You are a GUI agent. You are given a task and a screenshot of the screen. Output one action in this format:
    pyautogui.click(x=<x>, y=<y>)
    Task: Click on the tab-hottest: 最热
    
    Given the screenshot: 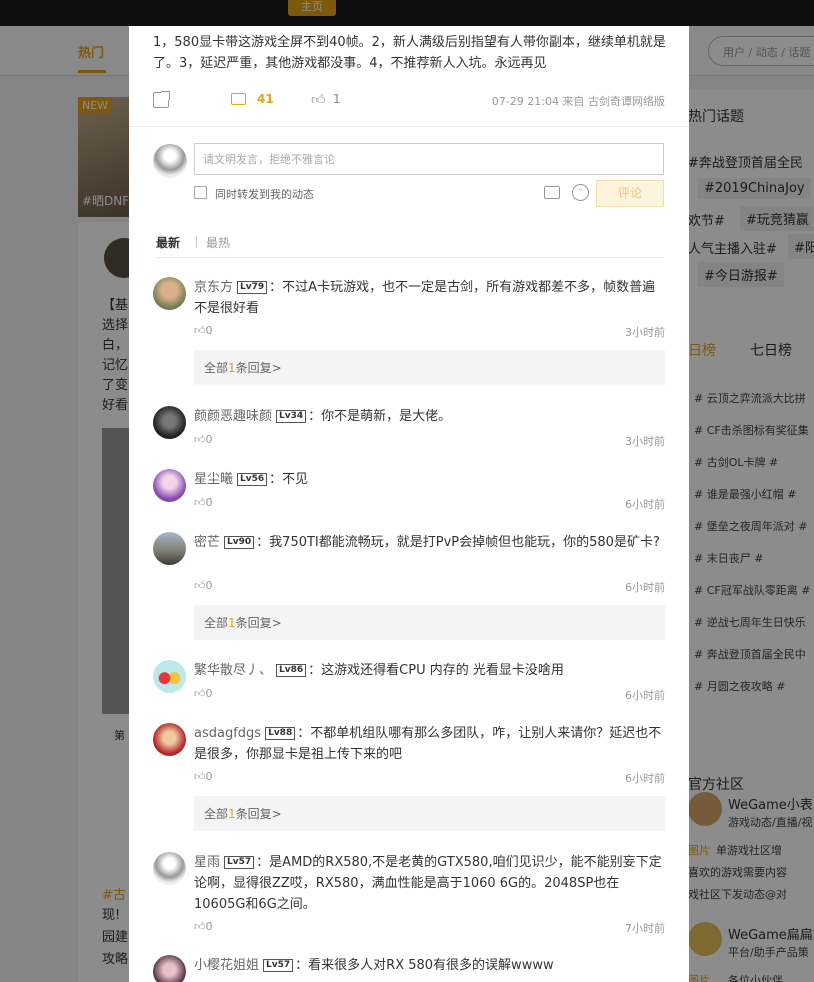 What is the action you would take?
    pyautogui.click(x=218, y=242)
    